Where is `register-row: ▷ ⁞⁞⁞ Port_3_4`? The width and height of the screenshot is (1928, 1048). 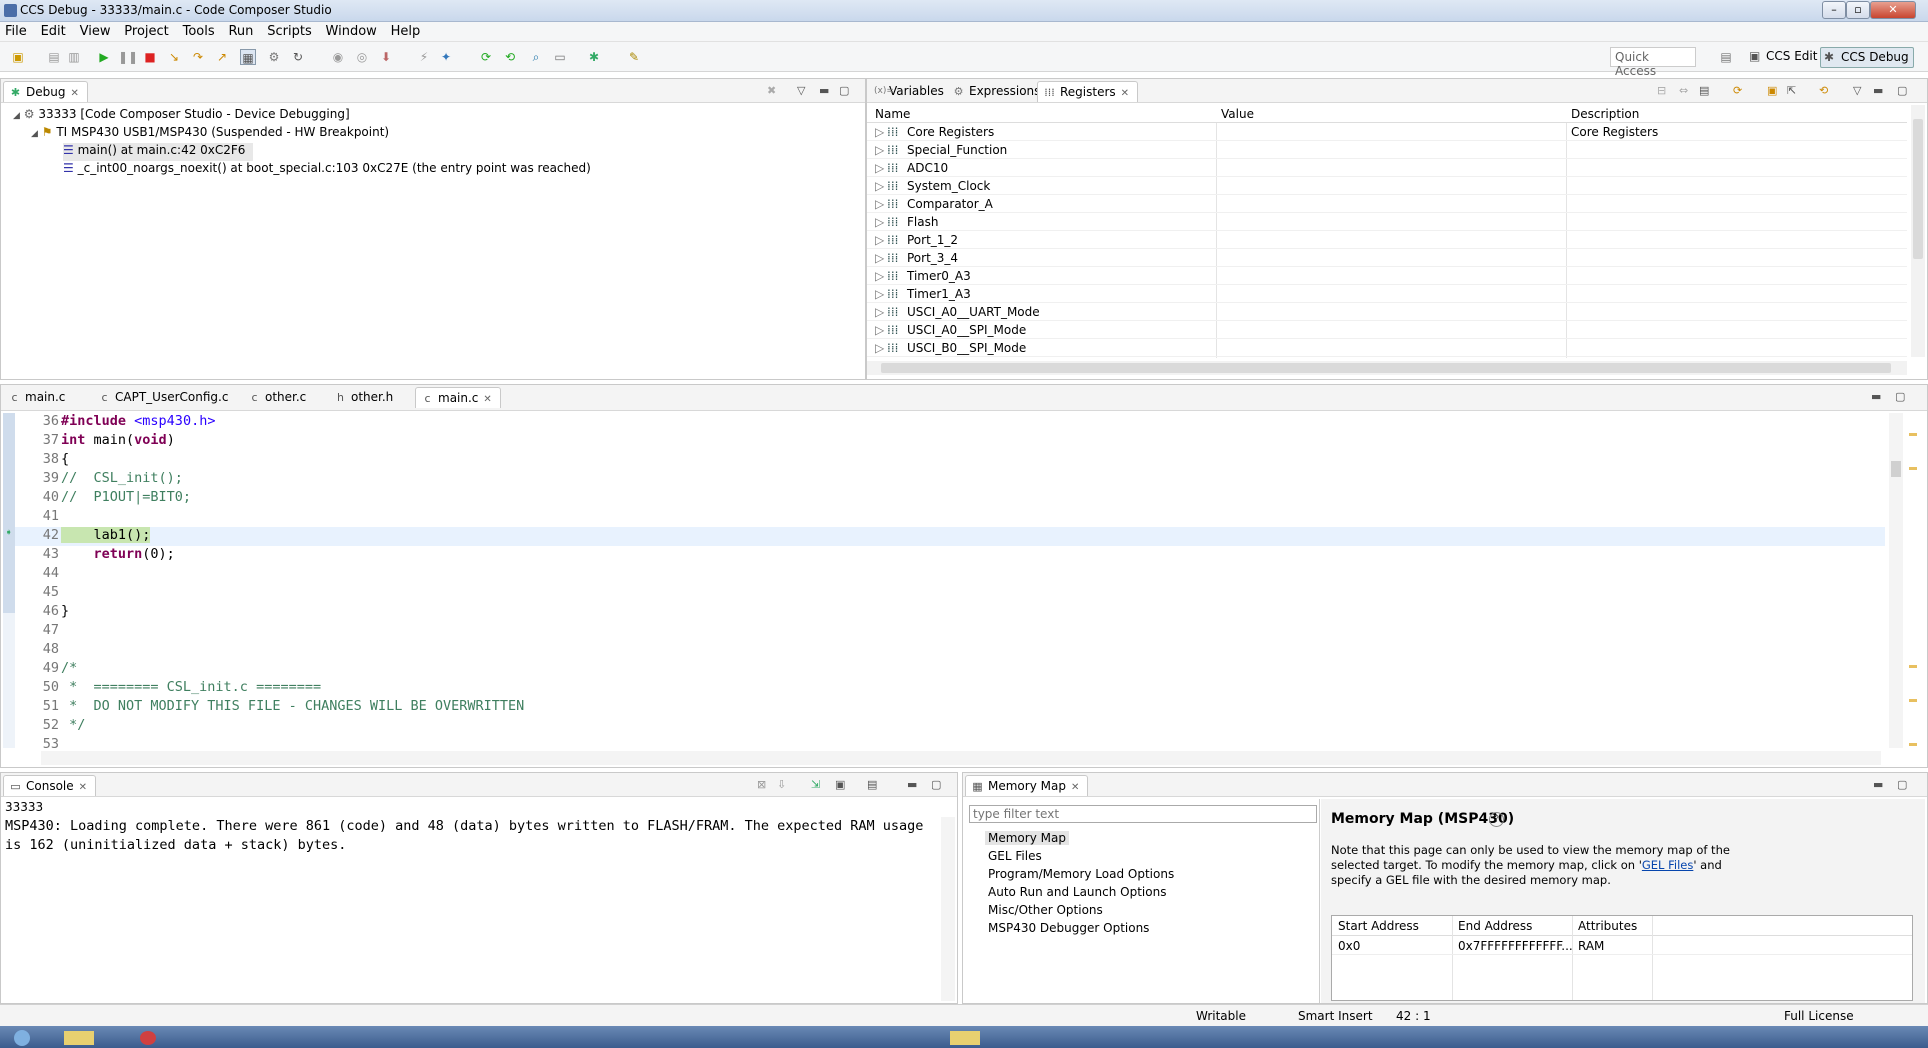
register-row: ▷ ⁞⁞⁞ Port_3_4 is located at coordinates (1387, 258).